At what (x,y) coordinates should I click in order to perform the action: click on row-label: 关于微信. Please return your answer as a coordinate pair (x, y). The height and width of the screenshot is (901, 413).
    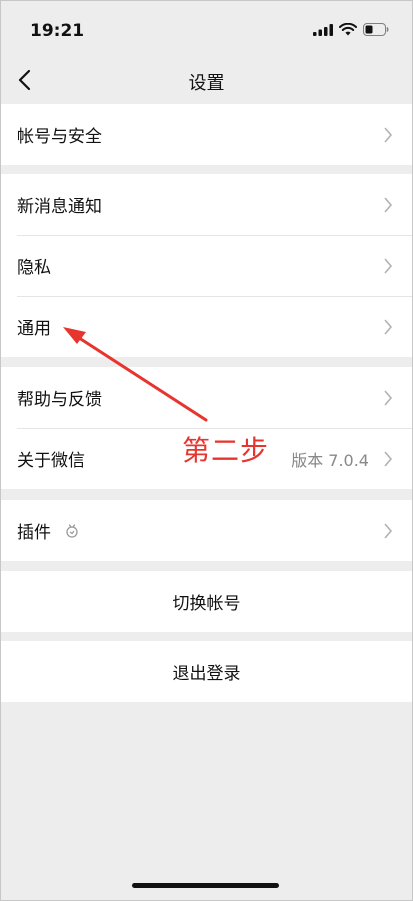
    Looking at the image, I should click on (51, 461).